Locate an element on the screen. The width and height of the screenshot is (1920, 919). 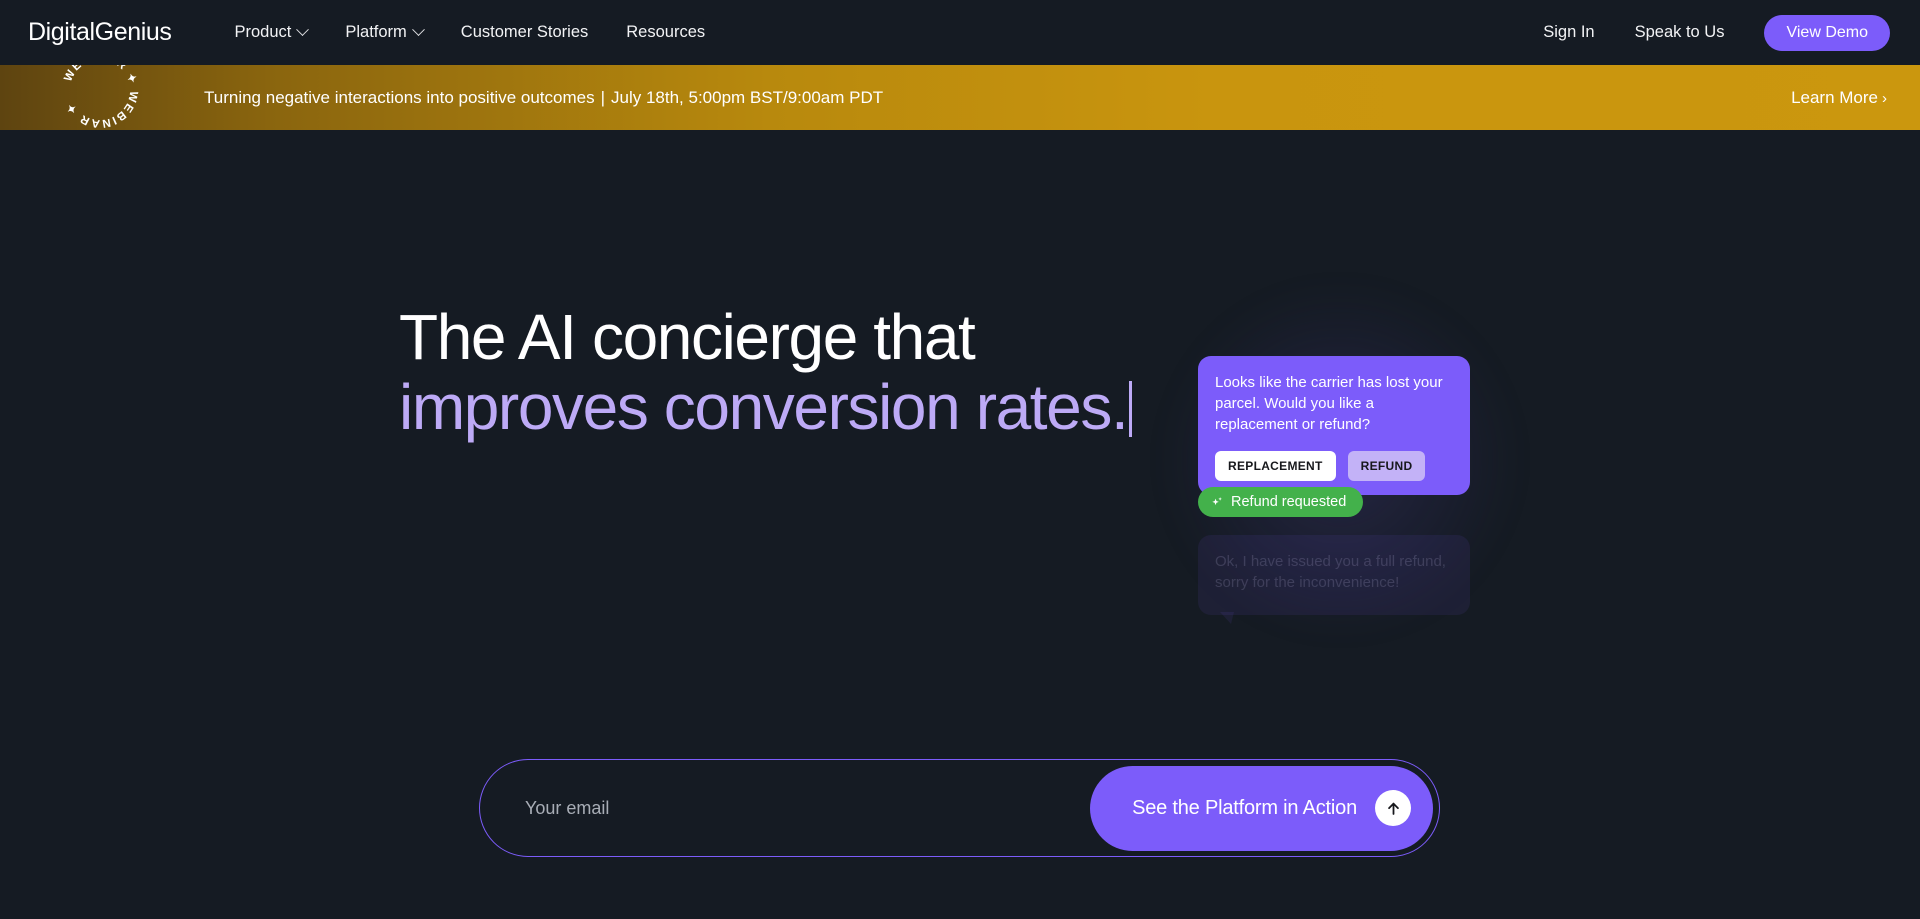
status-badge: Refund requested is located at coordinates (1281, 502).